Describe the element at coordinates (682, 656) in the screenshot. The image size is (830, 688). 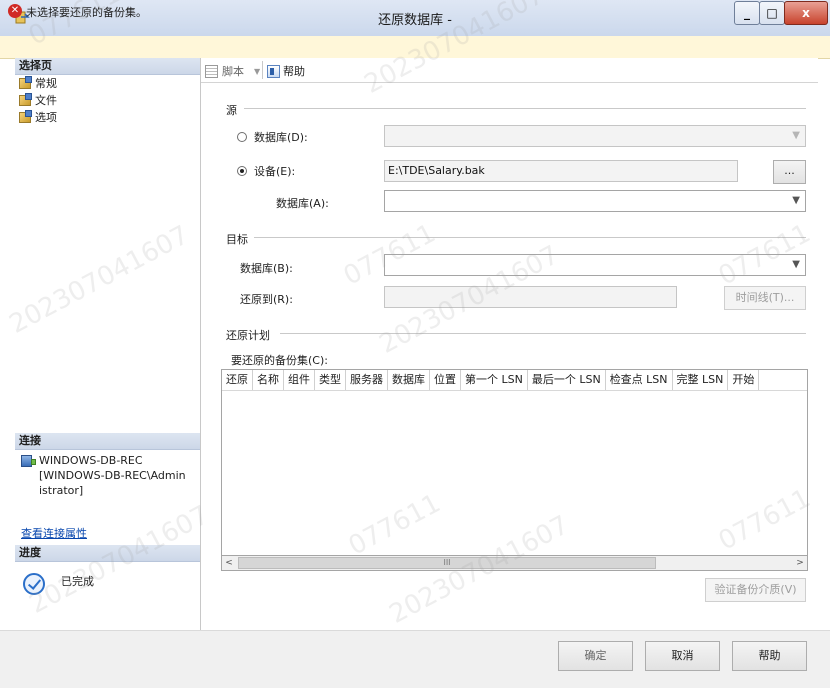
I see `cancel-button: 取消` at that location.